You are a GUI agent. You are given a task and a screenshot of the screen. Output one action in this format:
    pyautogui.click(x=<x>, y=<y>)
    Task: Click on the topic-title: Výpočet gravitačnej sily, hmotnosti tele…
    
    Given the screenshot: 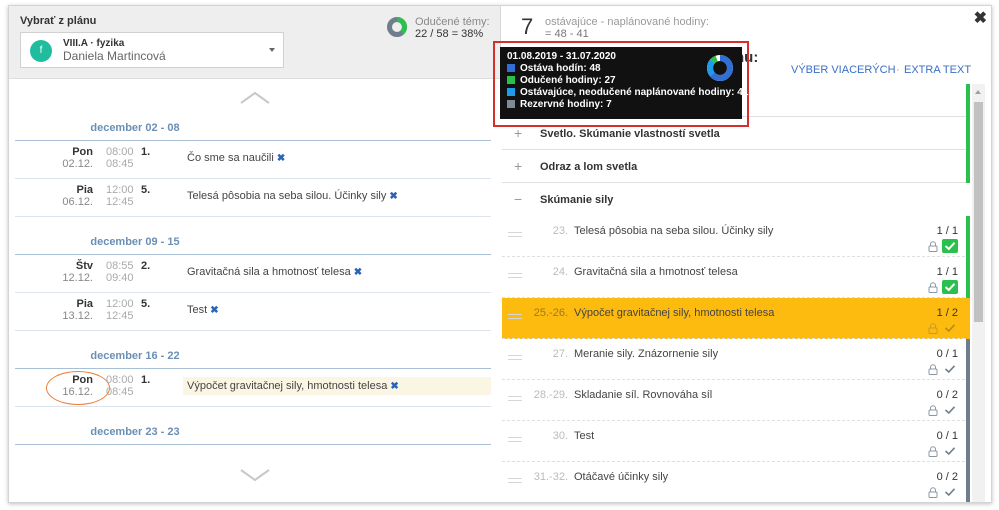 What is the action you would take?
    pyautogui.click(x=674, y=313)
    